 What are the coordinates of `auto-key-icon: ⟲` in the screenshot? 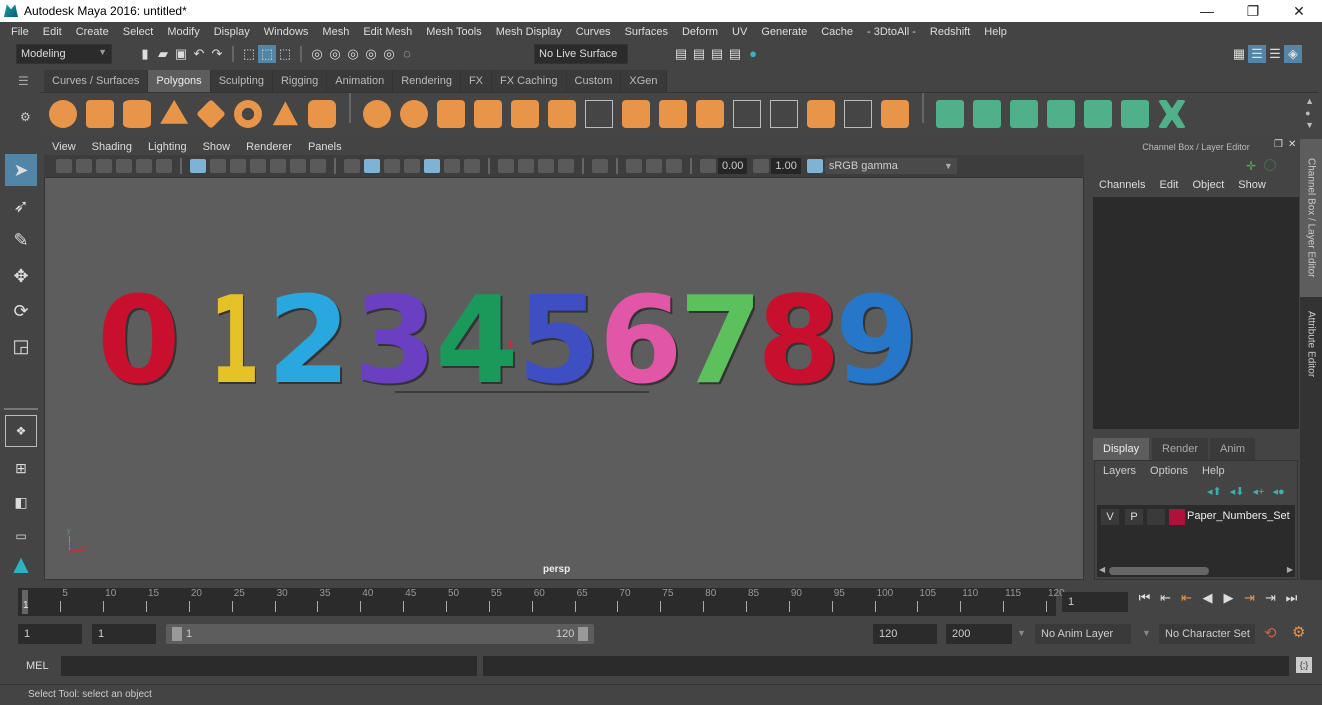 It's located at (1270, 633).